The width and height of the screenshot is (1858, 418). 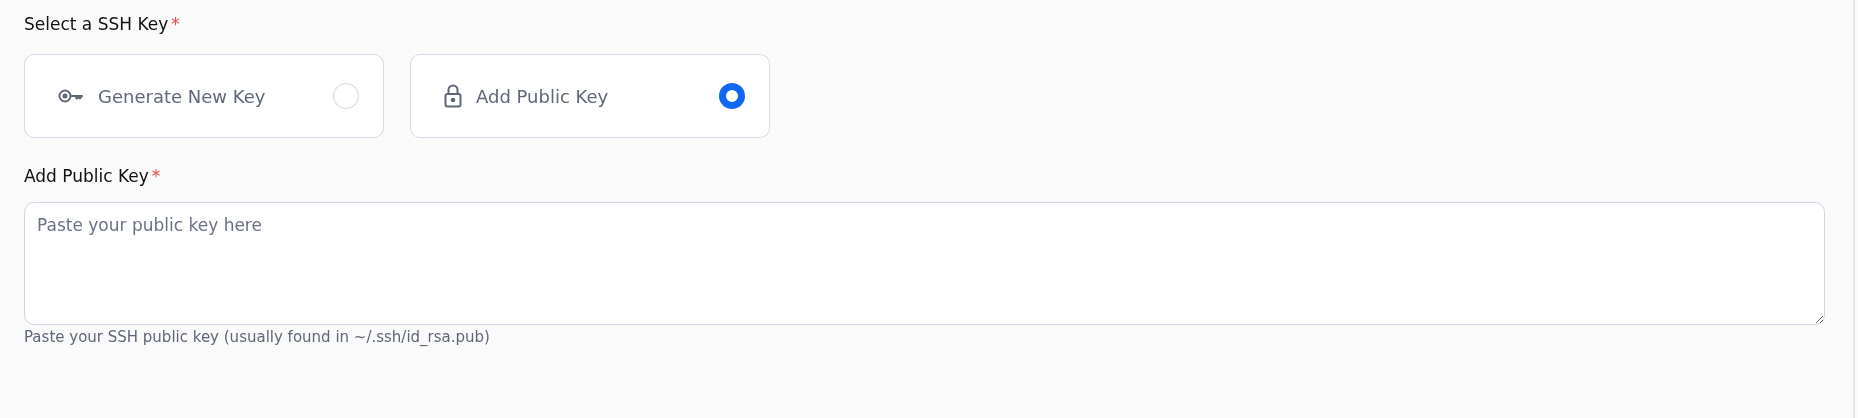 What do you see at coordinates (182, 96) in the screenshot?
I see `option-label: Generate New Key` at bounding box center [182, 96].